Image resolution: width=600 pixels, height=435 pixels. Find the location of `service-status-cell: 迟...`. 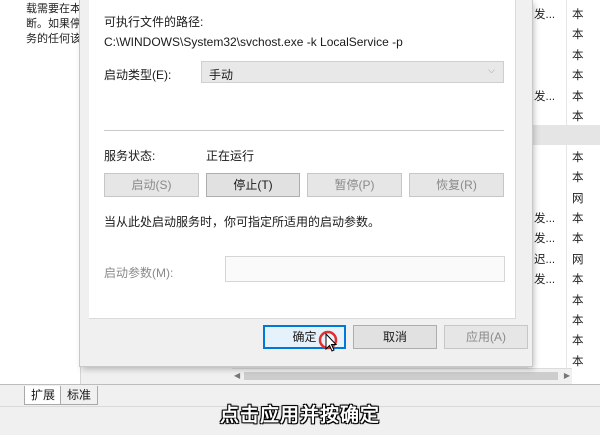

service-status-cell: 迟... is located at coordinates (545, 259).